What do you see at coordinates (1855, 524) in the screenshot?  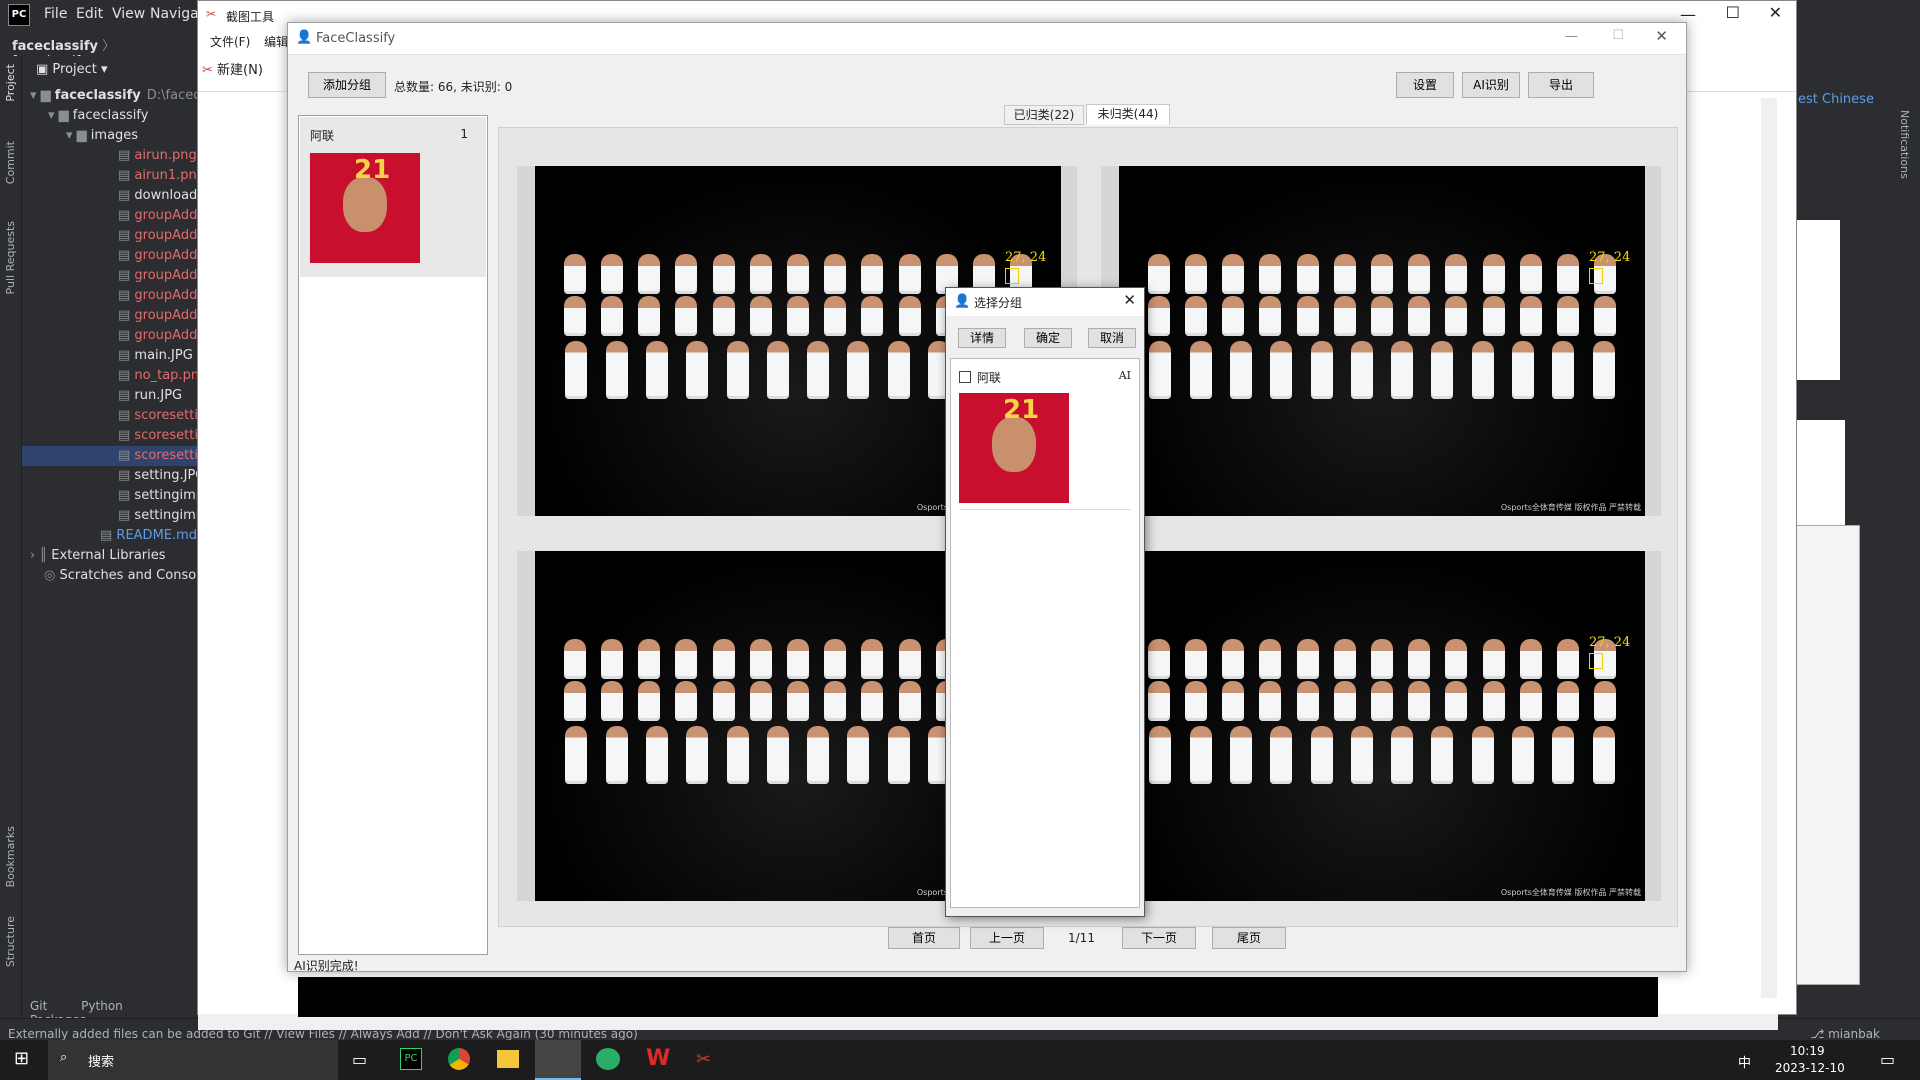 I see `ide-right-panel: est Chinese Notifications` at bounding box center [1855, 524].